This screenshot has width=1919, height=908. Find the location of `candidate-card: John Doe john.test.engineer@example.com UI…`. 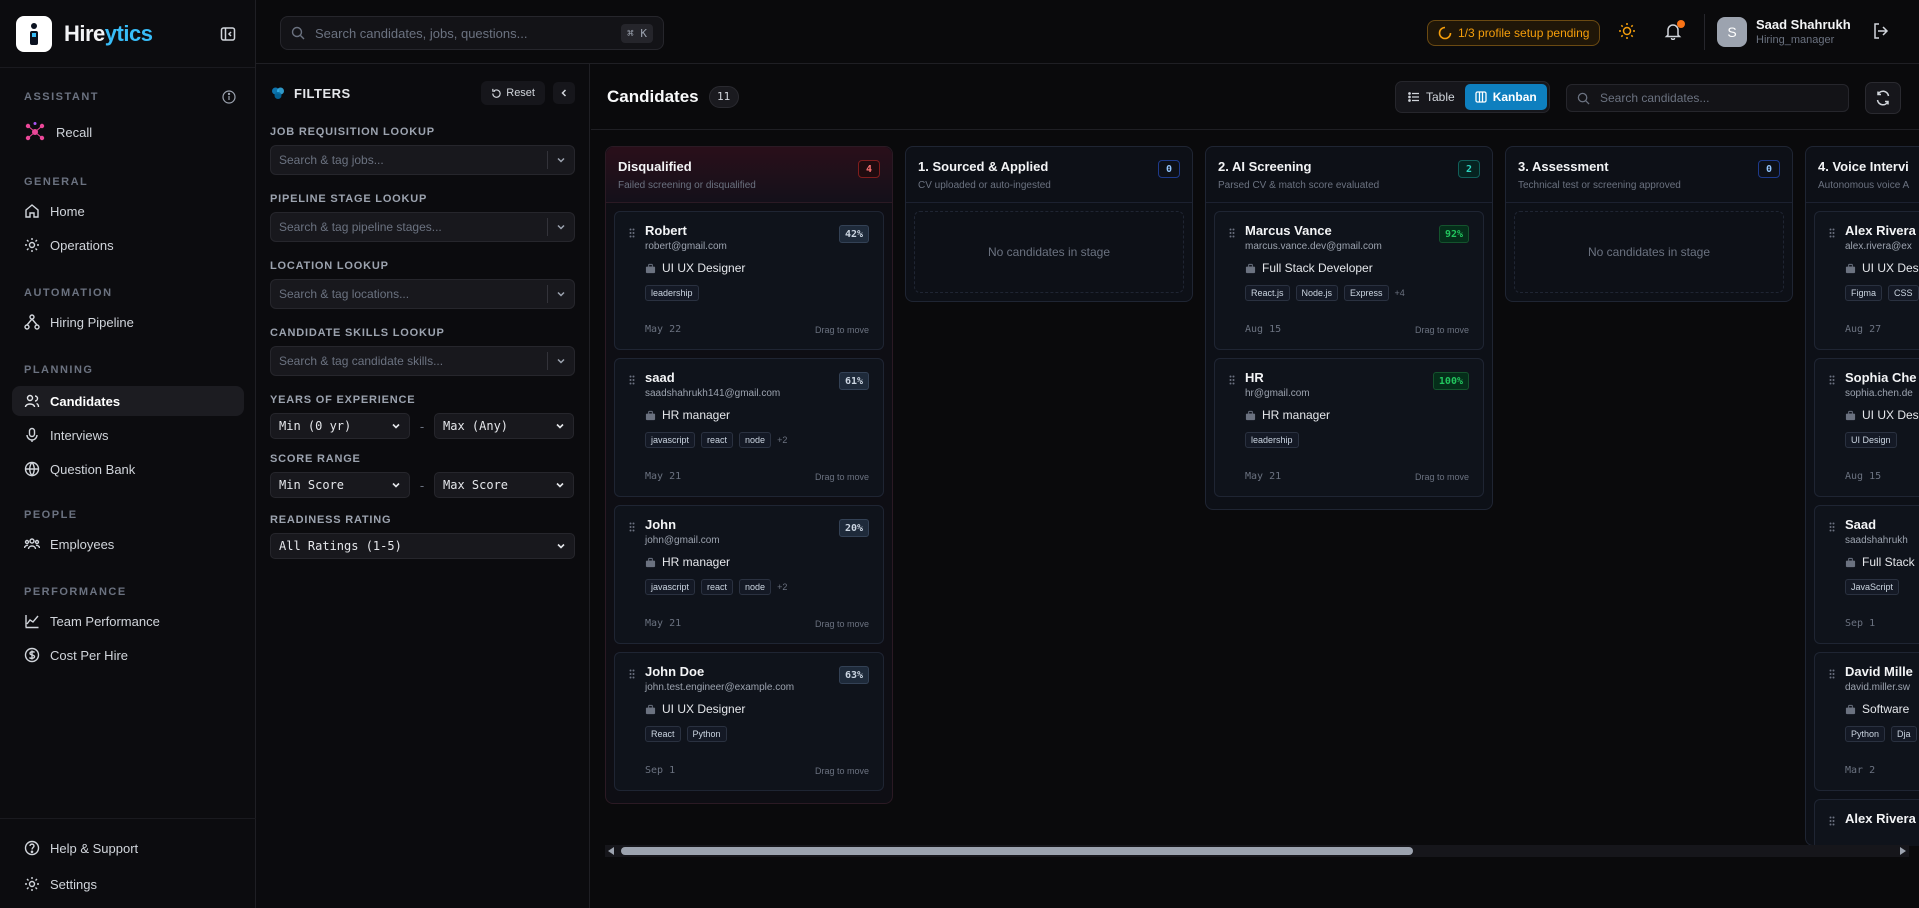

candidate-card: John Doe john.test.engineer@example.com UI… is located at coordinates (749, 721).